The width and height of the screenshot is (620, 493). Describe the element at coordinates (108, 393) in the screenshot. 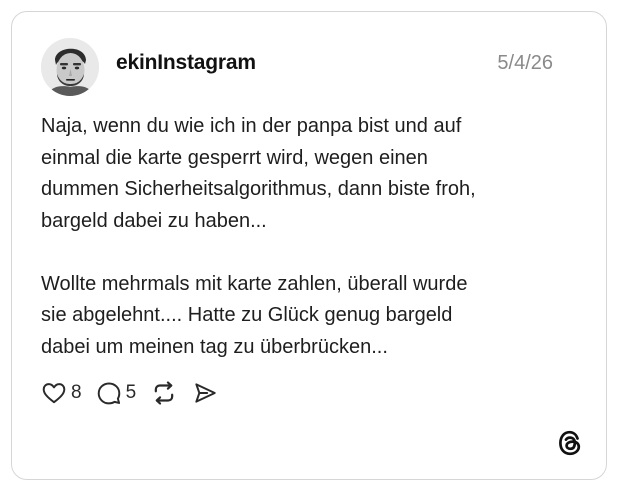

I see `comment-bubble-icon` at that location.